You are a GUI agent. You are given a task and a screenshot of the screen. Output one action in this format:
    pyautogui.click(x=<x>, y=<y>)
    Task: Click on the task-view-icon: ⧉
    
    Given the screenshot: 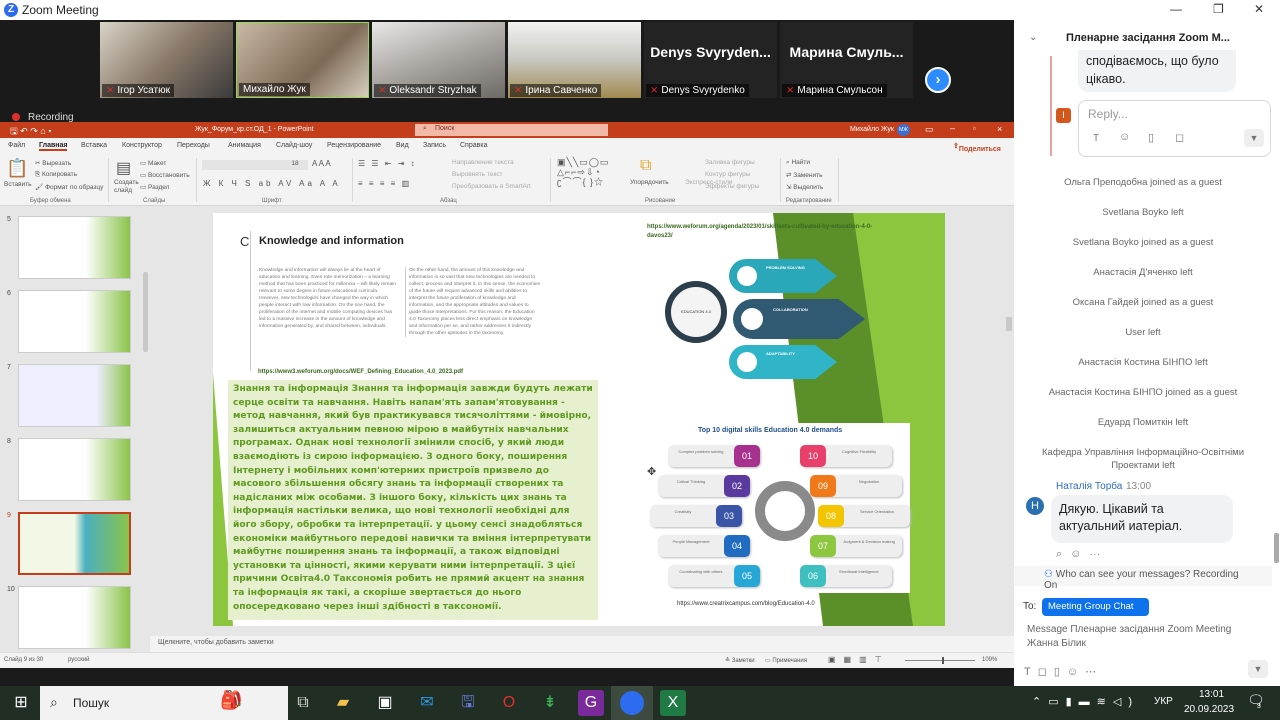 What is the action you would take?
    pyautogui.click(x=303, y=703)
    